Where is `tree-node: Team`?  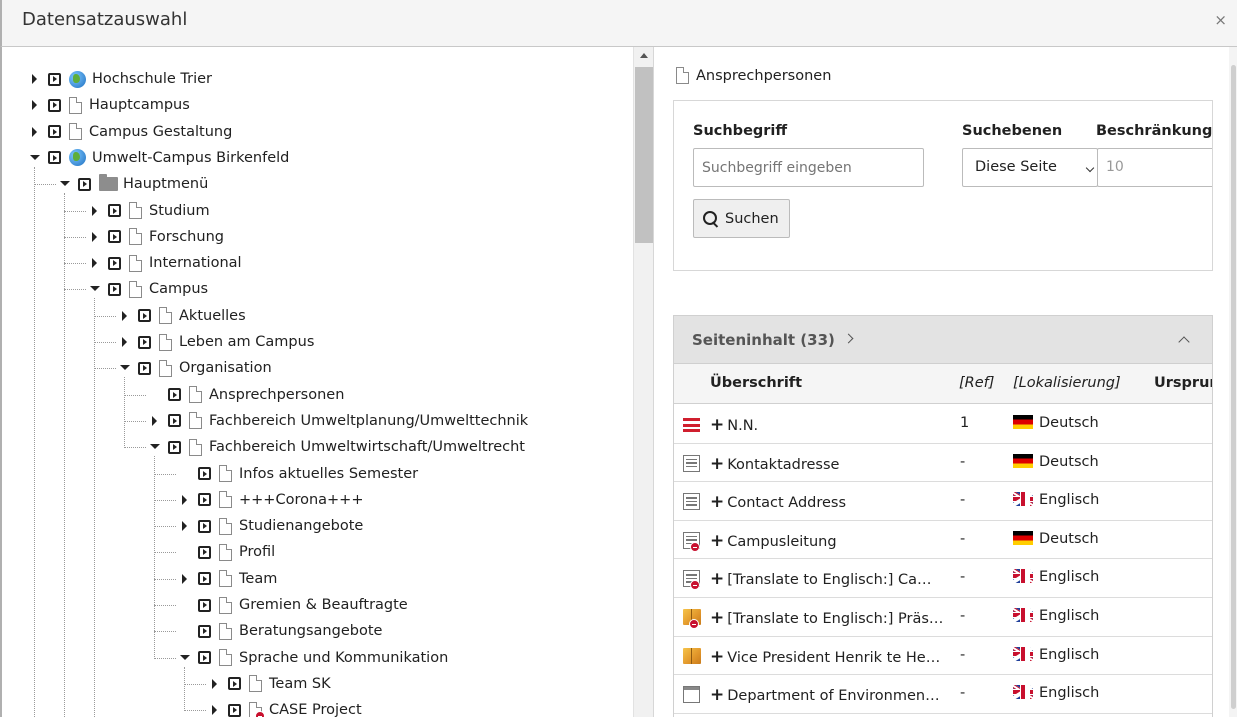 tree-node: Team is located at coordinates (227, 579).